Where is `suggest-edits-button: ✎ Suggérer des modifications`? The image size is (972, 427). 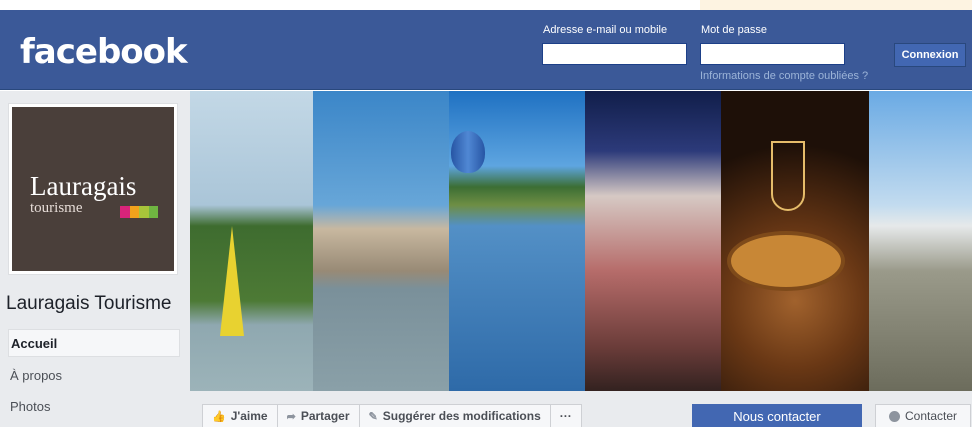
suggest-edits-button: ✎ Suggérer des modifications is located at coordinates (455, 416).